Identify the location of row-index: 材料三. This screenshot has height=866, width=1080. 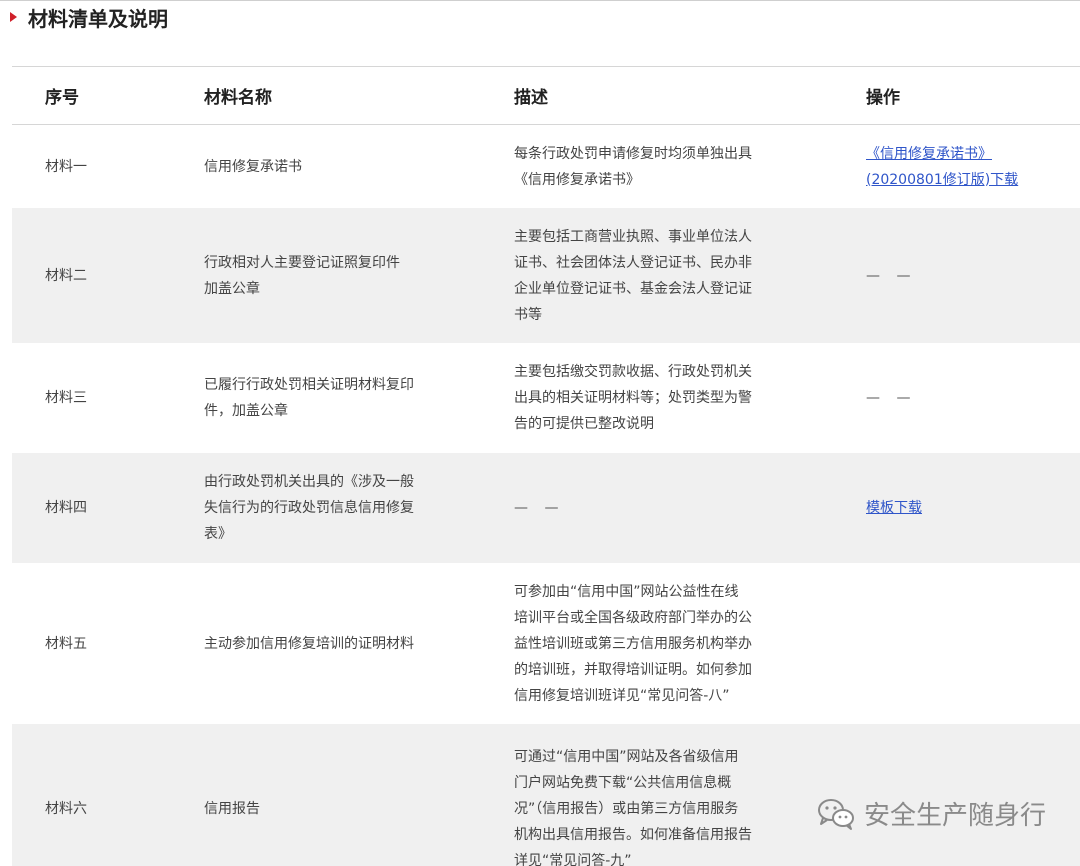
(66, 398).